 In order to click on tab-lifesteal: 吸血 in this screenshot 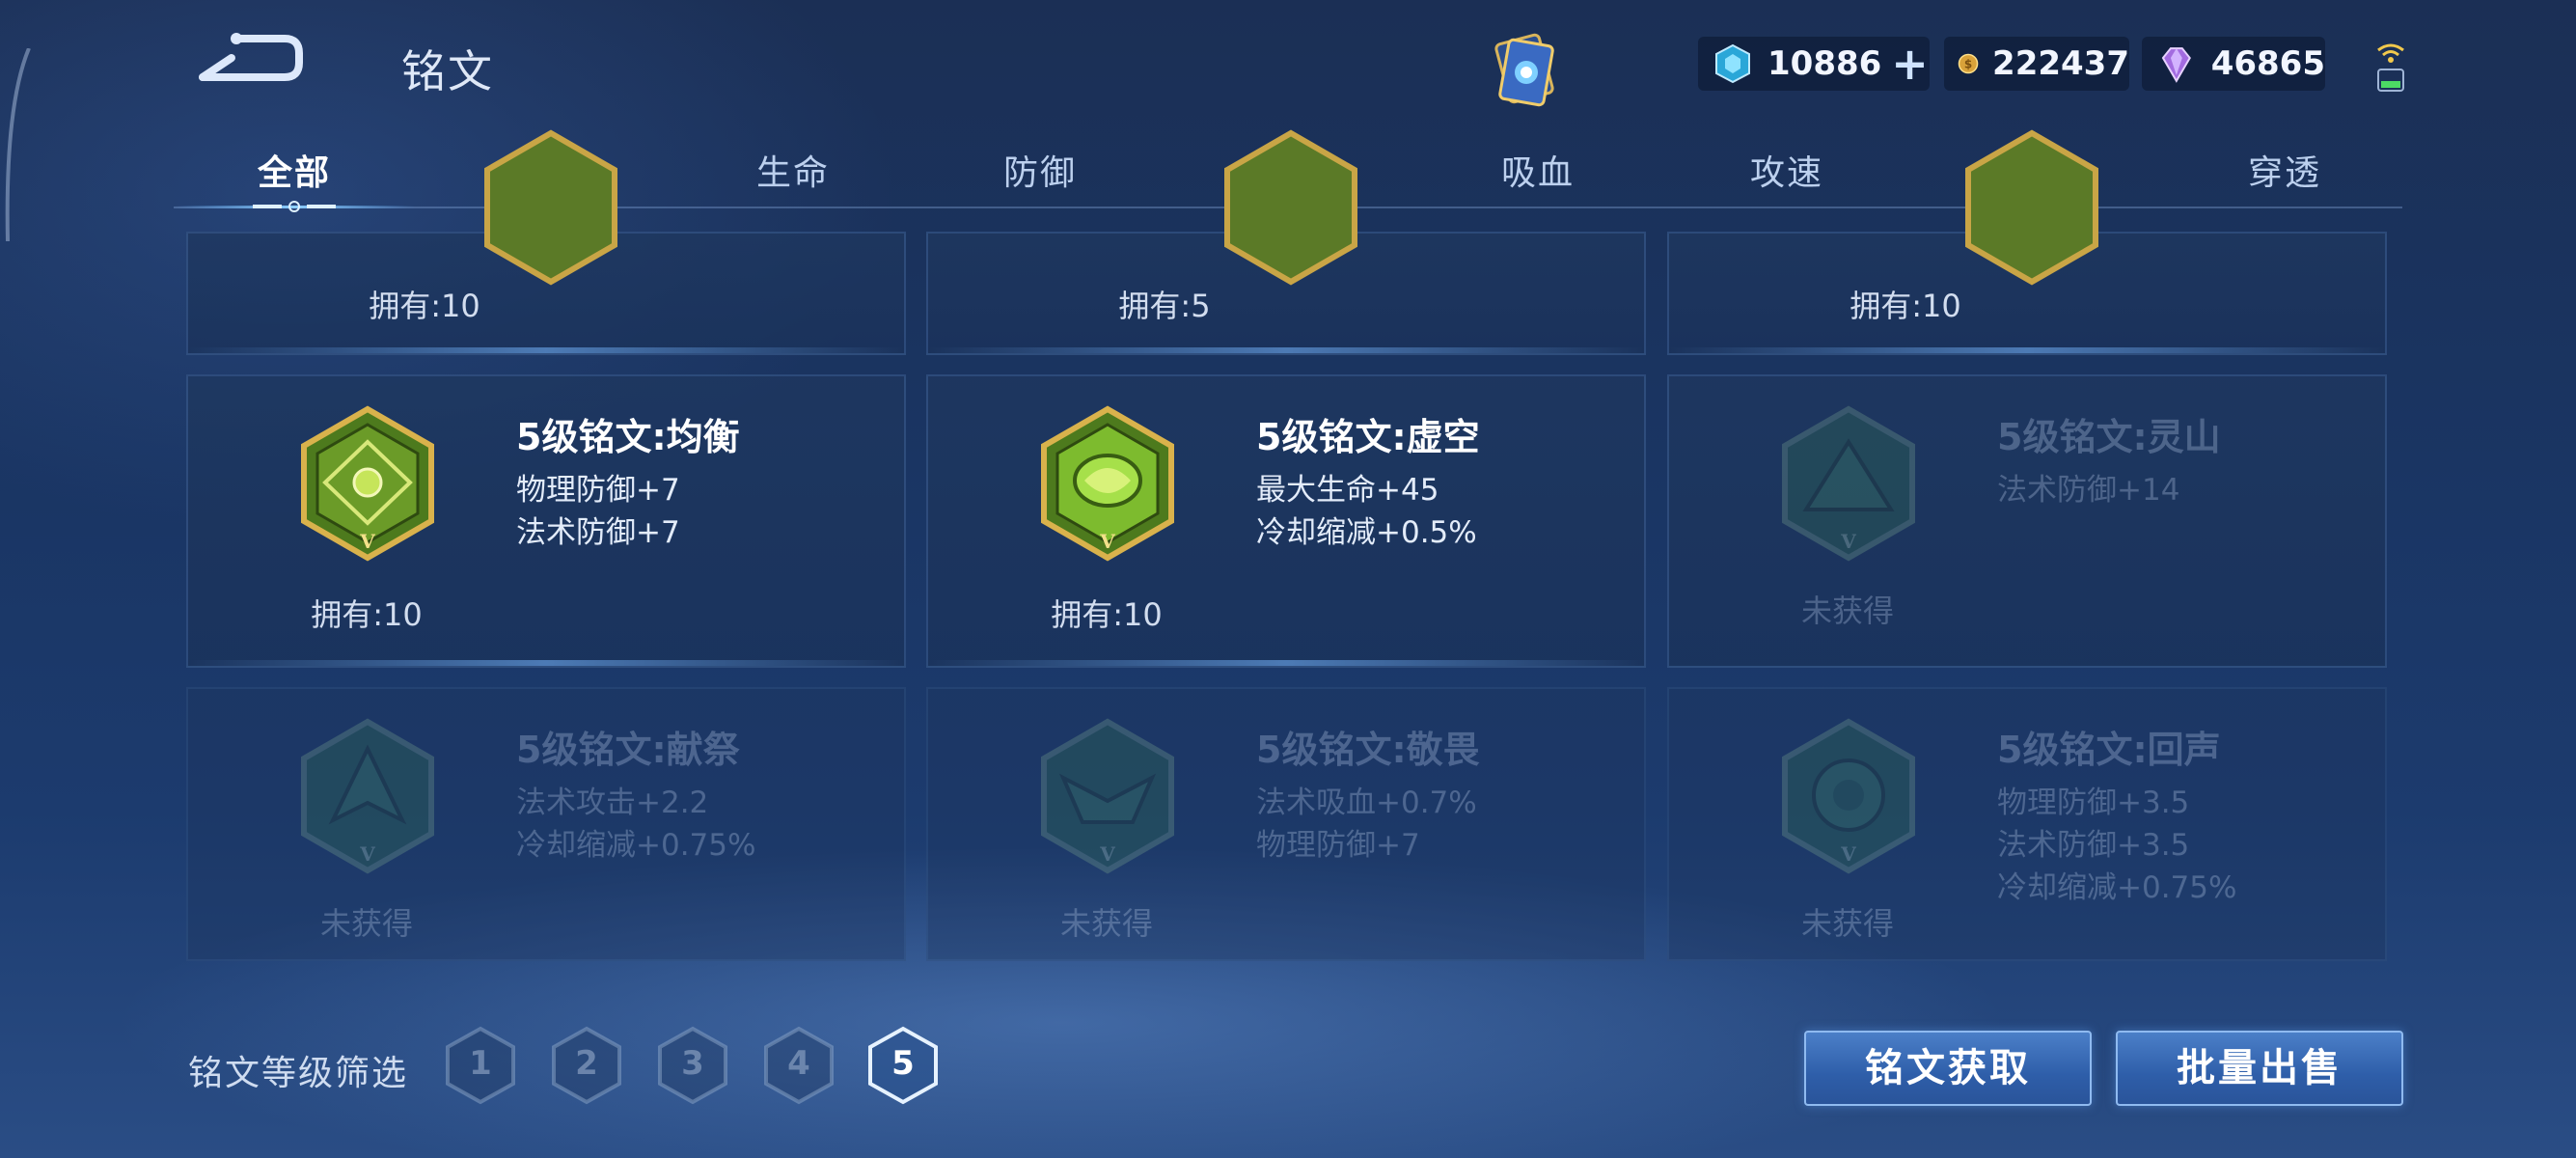, I will do `click(1538, 170)`.